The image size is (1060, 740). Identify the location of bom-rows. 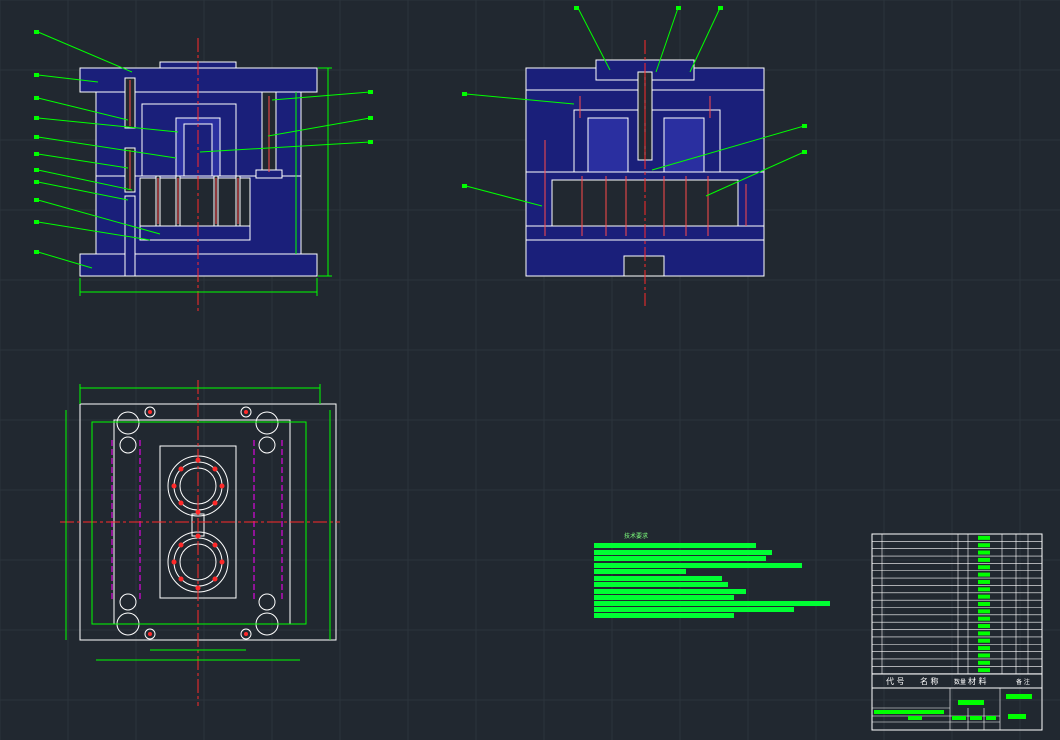
(957, 607).